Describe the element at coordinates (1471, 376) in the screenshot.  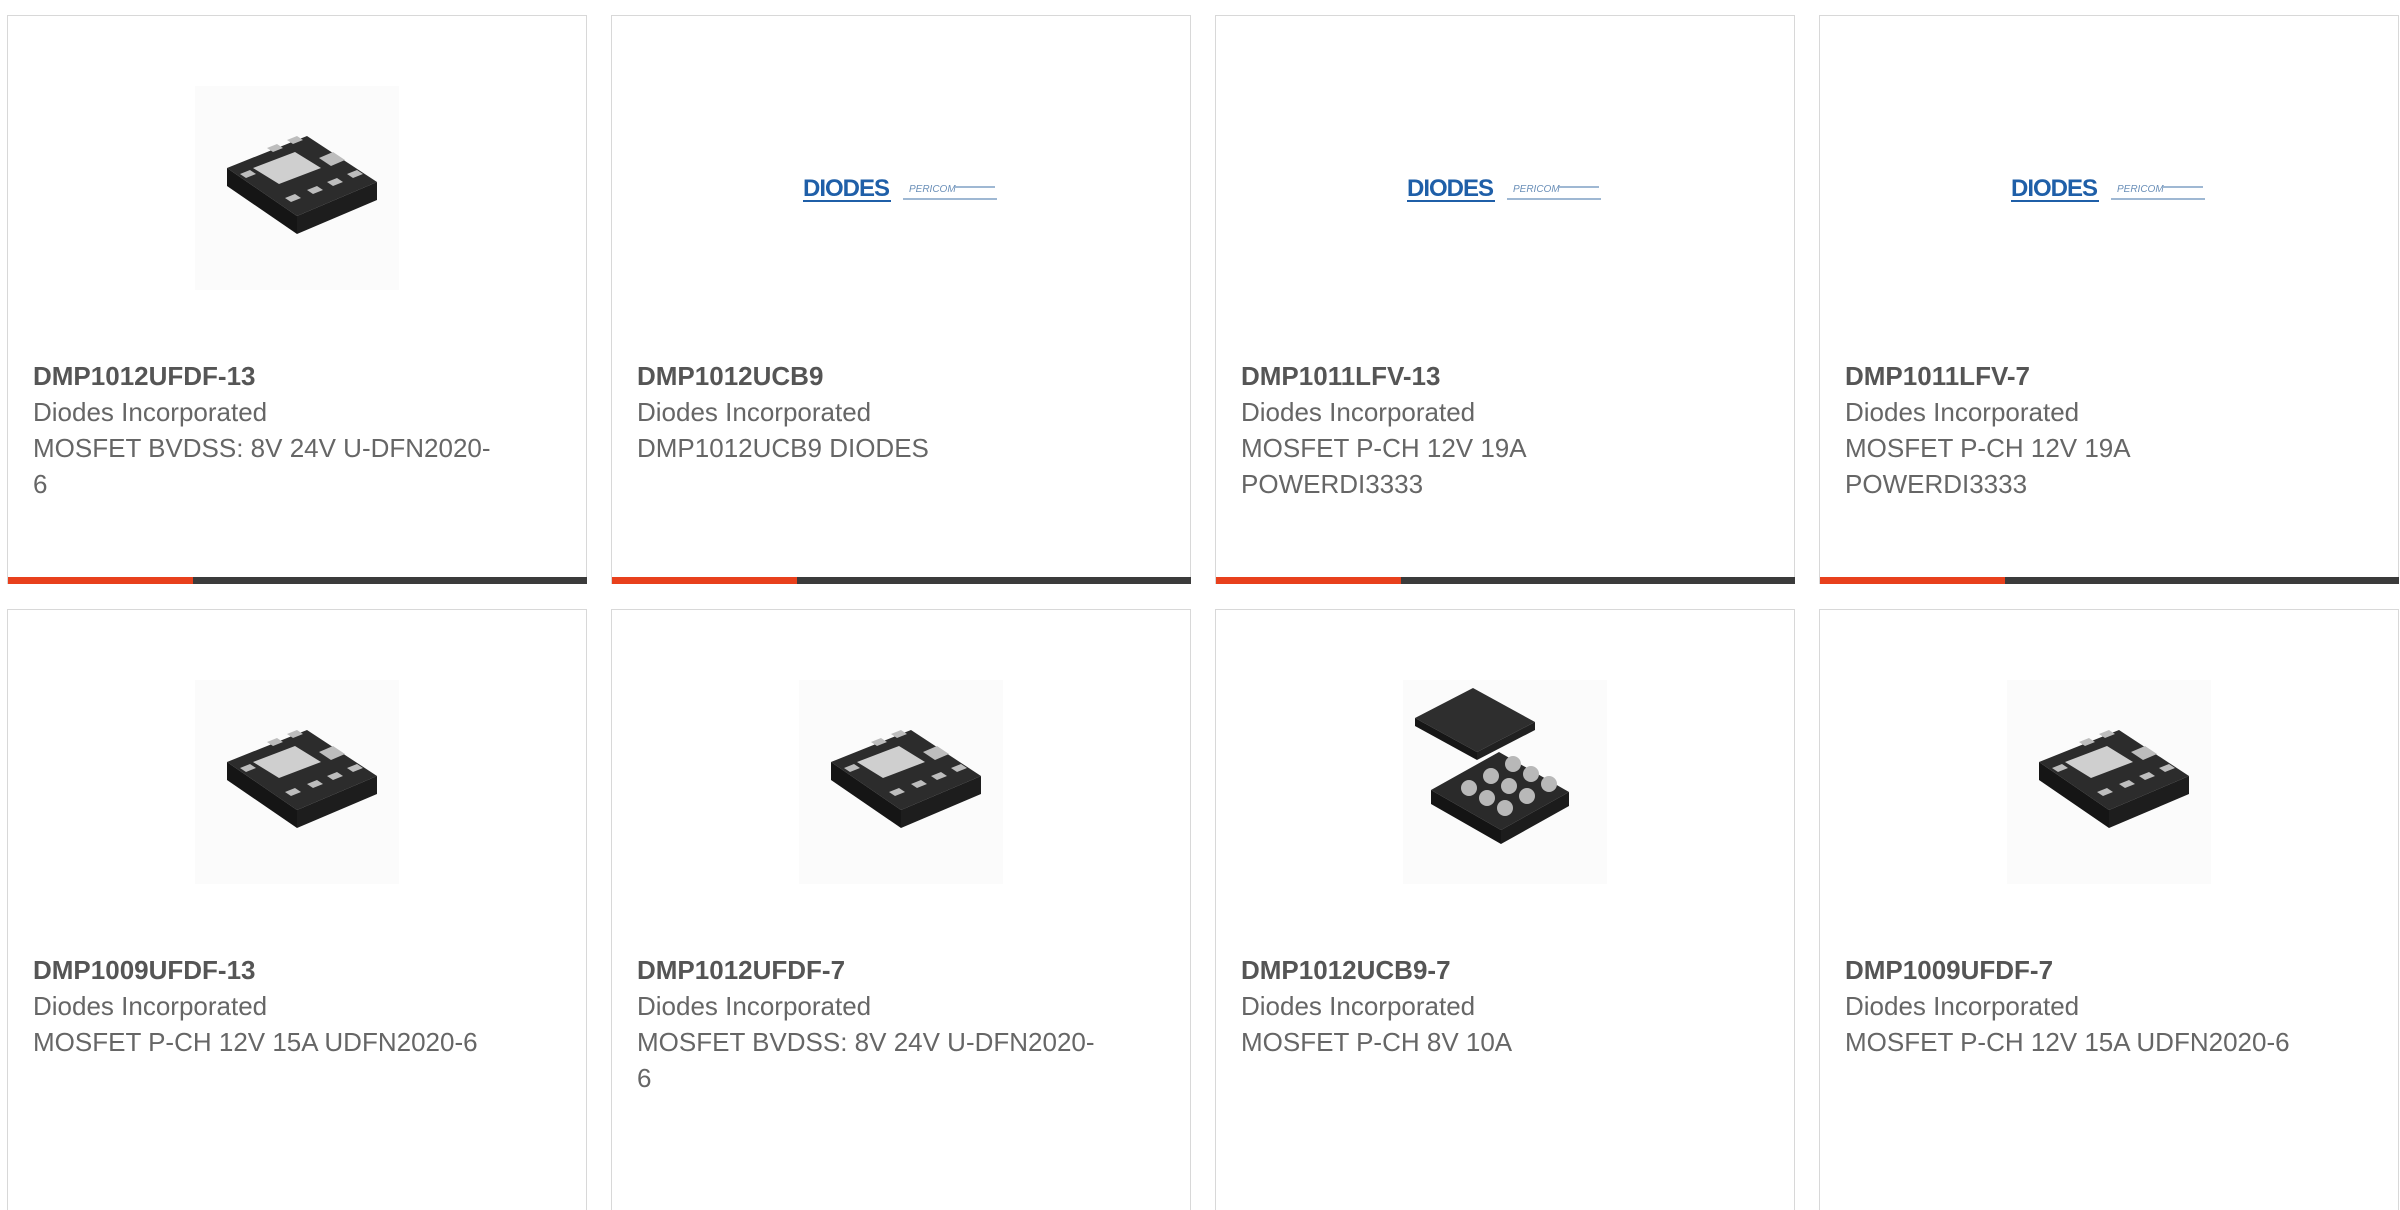
I see `part-number: DMP1011LFV-13` at that location.